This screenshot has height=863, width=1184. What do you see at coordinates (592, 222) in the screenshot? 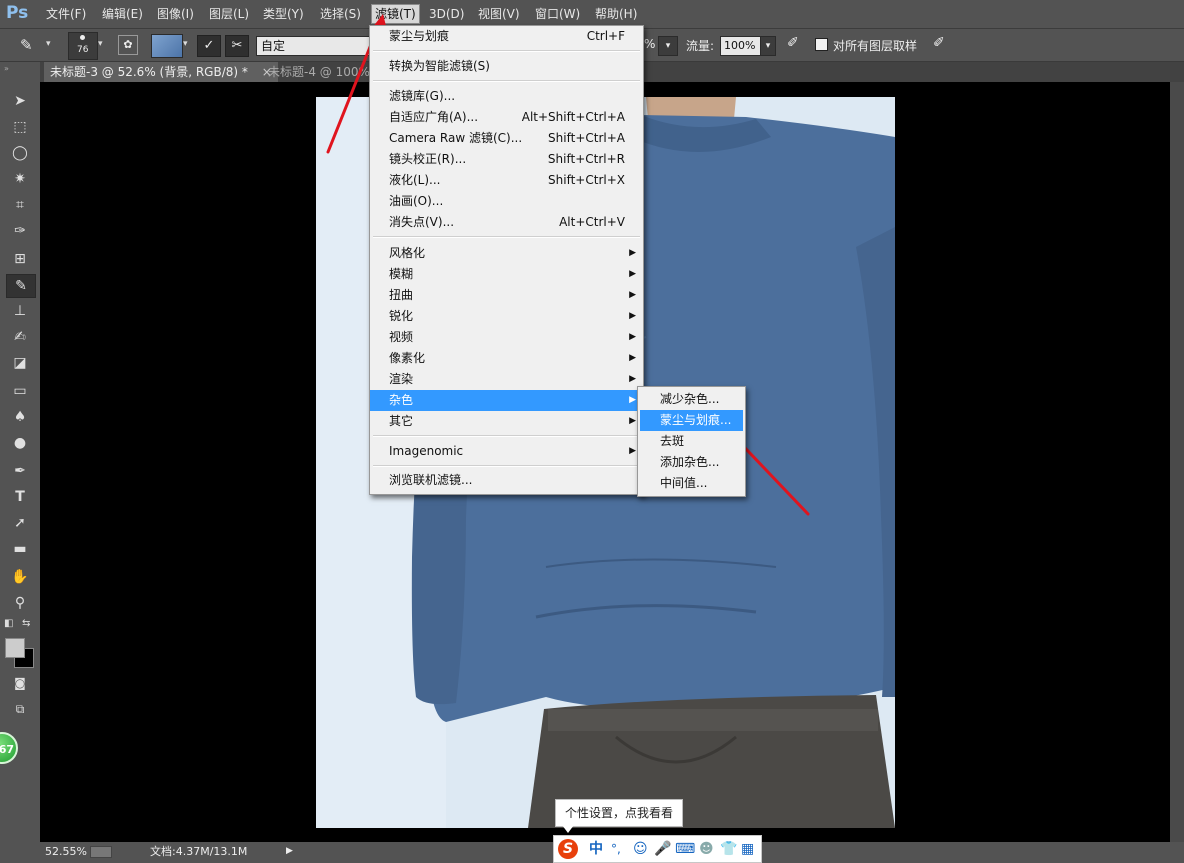
I see `menu-item-shortcut: Alt+Ctrl+V` at bounding box center [592, 222].